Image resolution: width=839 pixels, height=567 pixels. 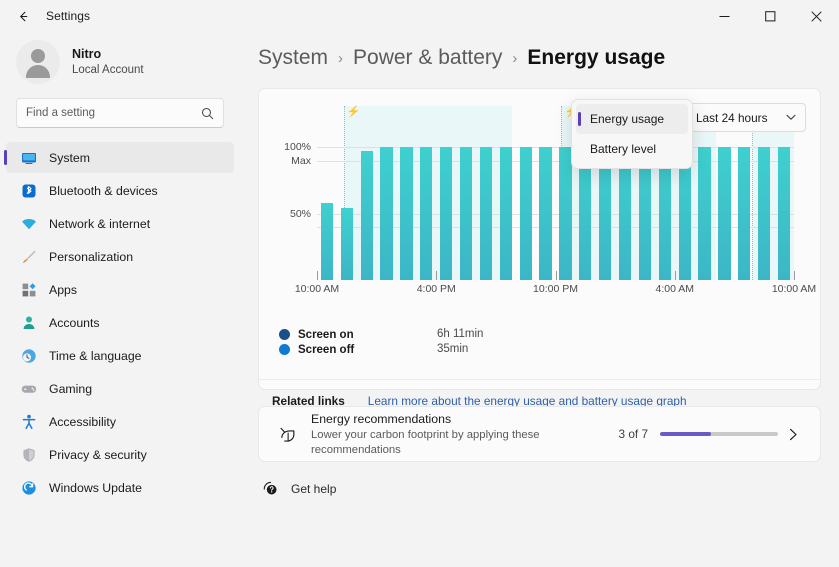 What do you see at coordinates (28, 256) in the screenshot?
I see `paintbrush-icon` at bounding box center [28, 256].